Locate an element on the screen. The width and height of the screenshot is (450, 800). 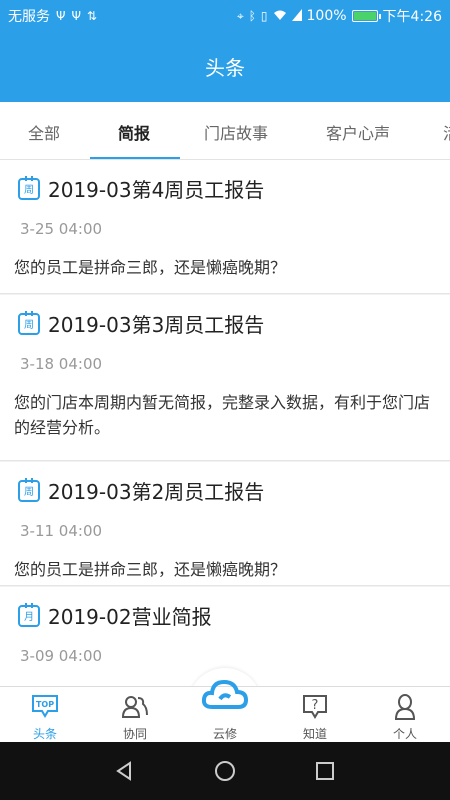
status-left: 无服务 Ψ Ψ ⇅ is located at coordinates (52, 16).